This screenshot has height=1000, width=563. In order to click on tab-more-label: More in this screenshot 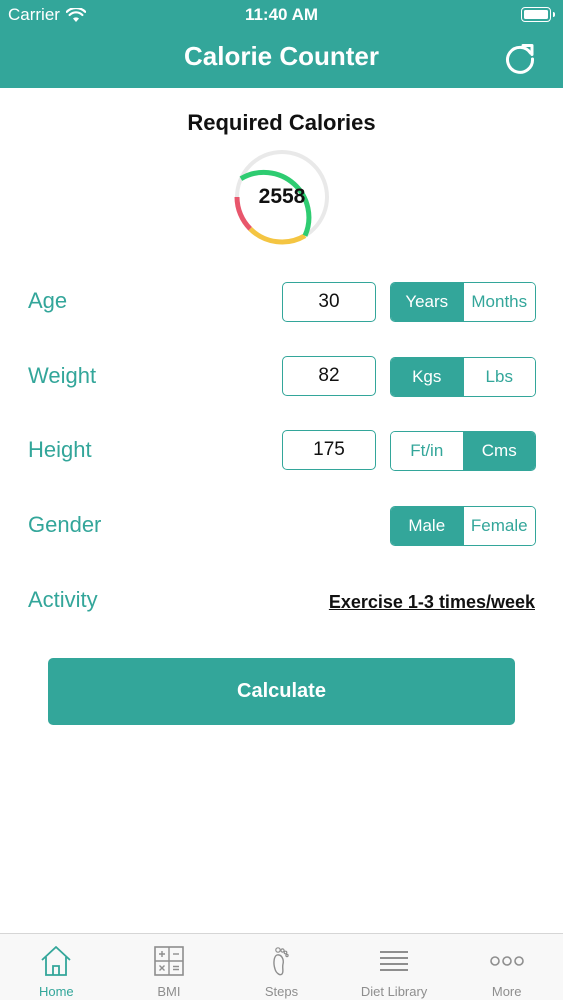, I will do `click(506, 991)`.